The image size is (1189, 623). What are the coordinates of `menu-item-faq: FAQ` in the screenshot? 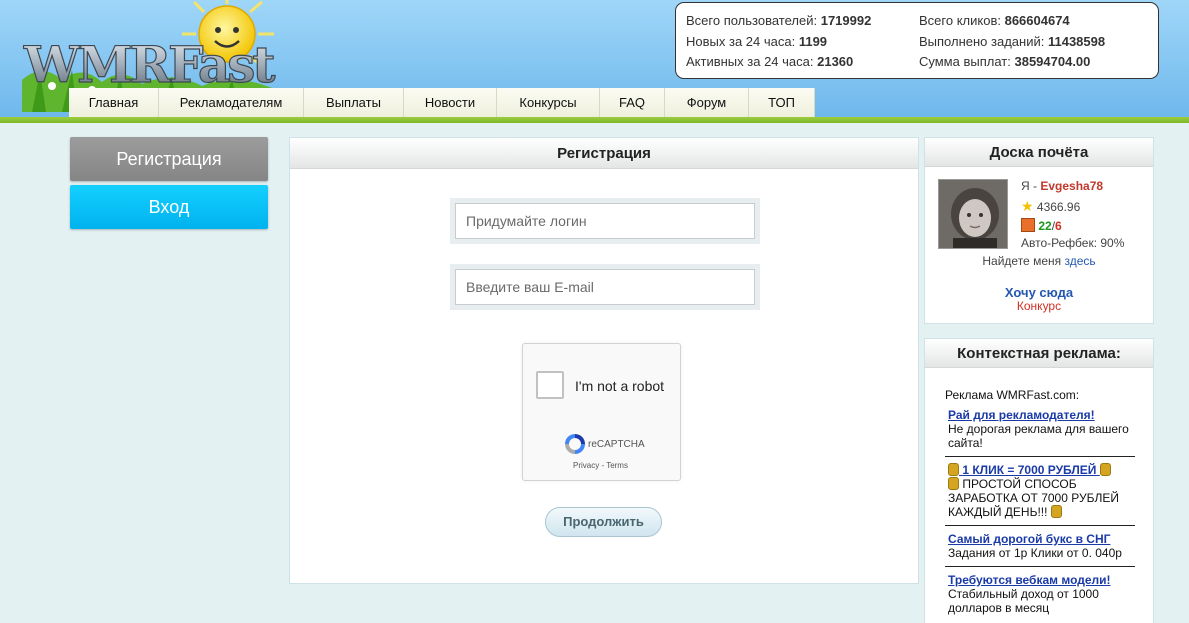 It's located at (632, 103).